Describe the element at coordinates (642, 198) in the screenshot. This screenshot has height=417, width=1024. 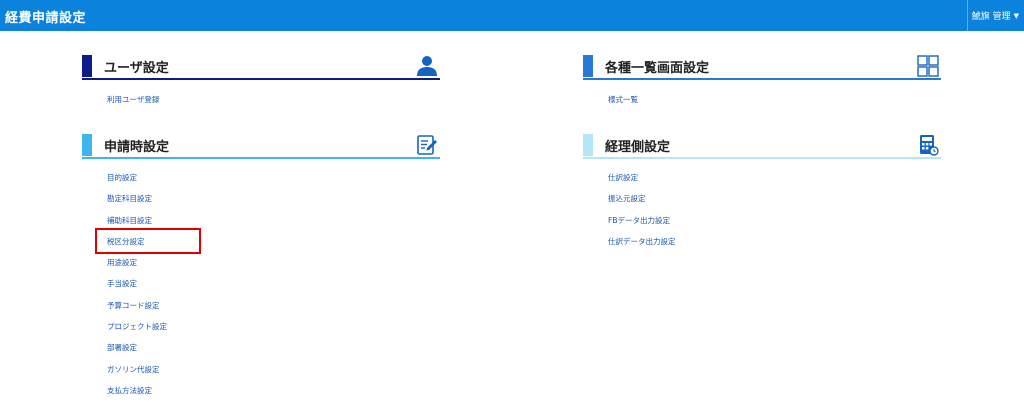
I see `link-transfer-source: 振込元設定` at that location.